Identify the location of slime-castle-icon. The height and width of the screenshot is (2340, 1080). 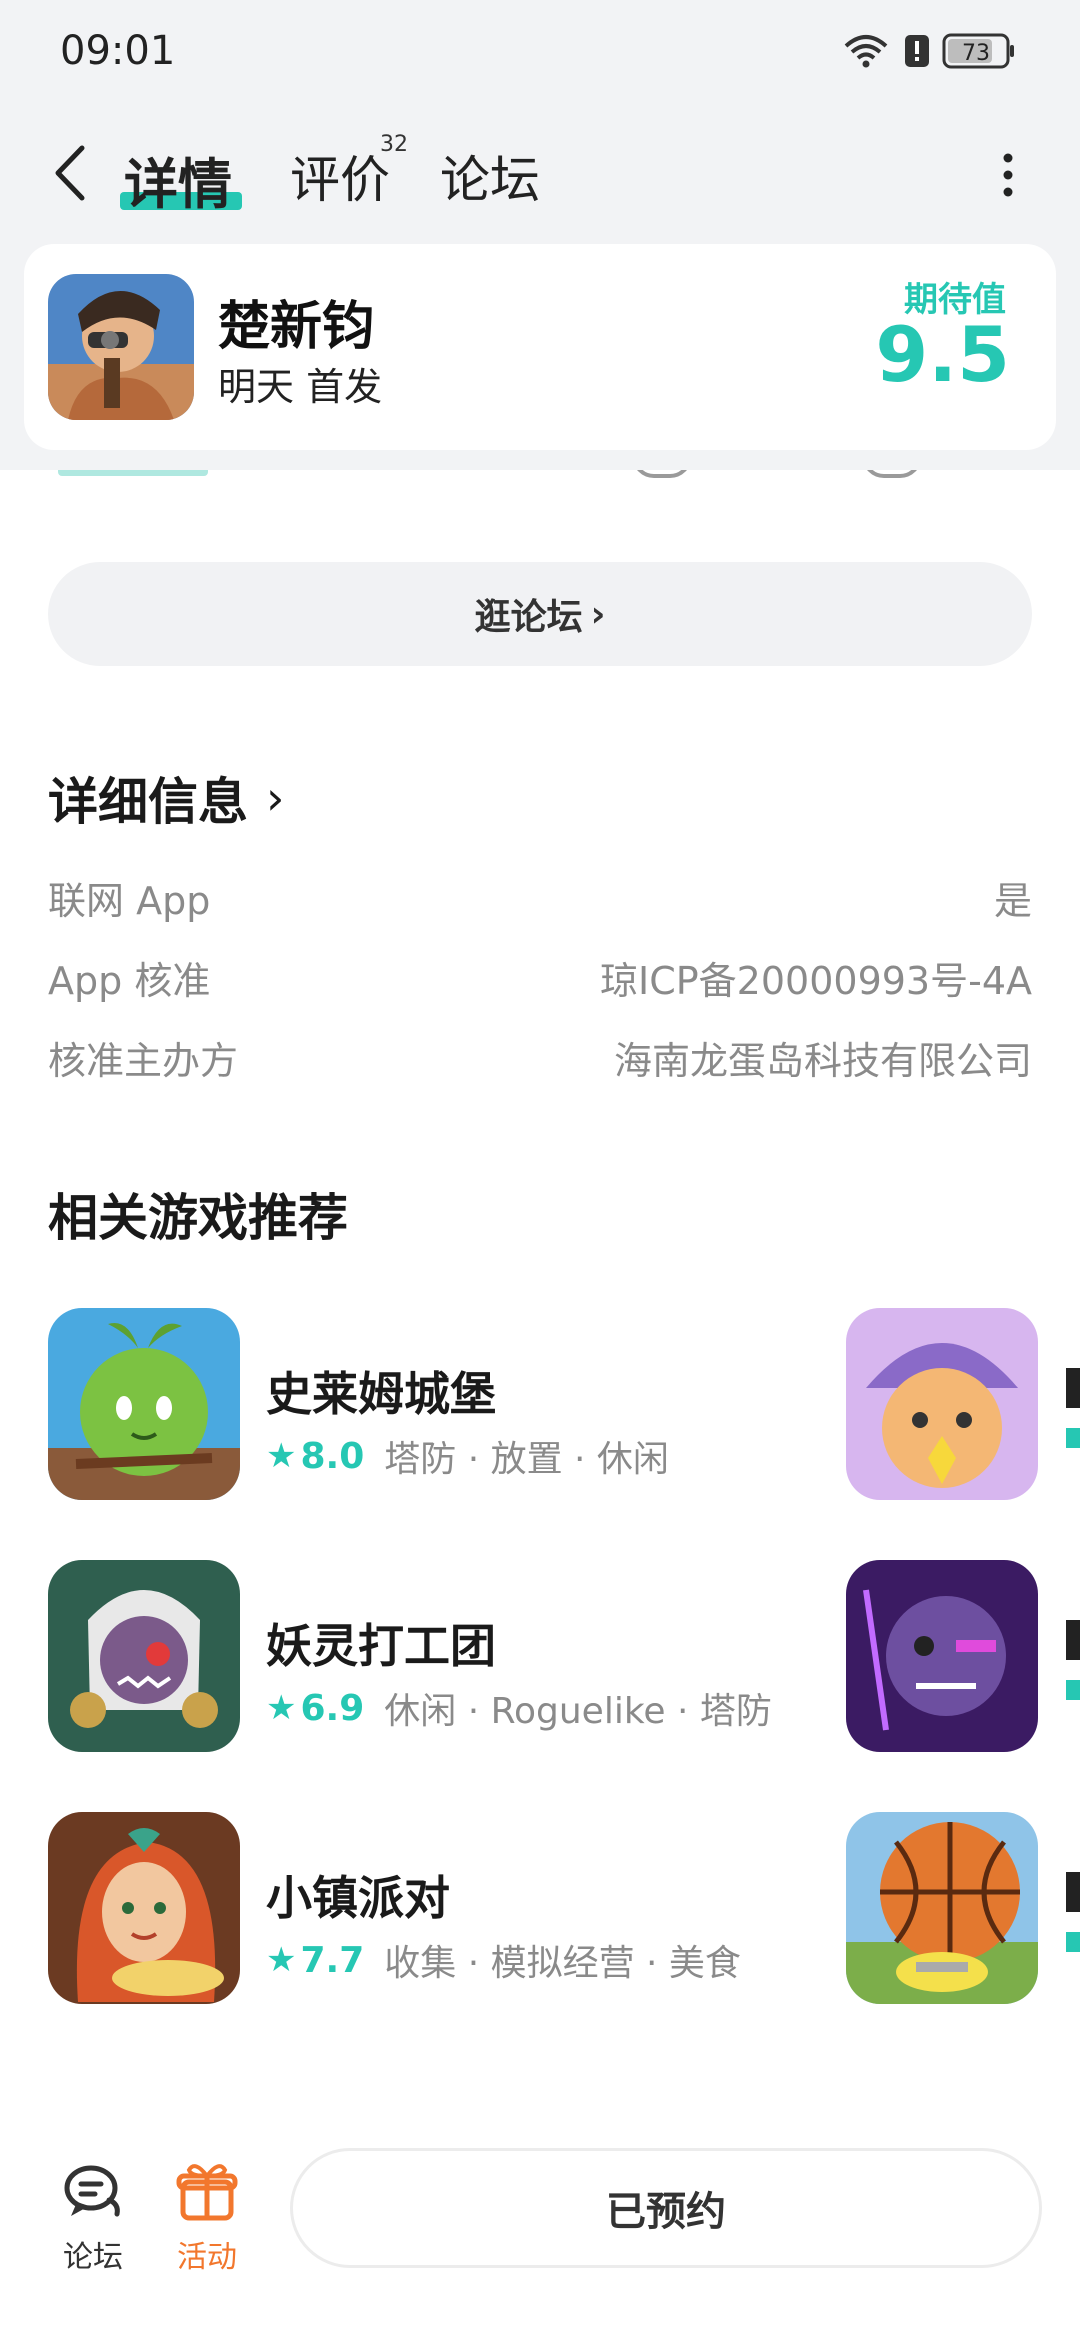
(144, 1404).